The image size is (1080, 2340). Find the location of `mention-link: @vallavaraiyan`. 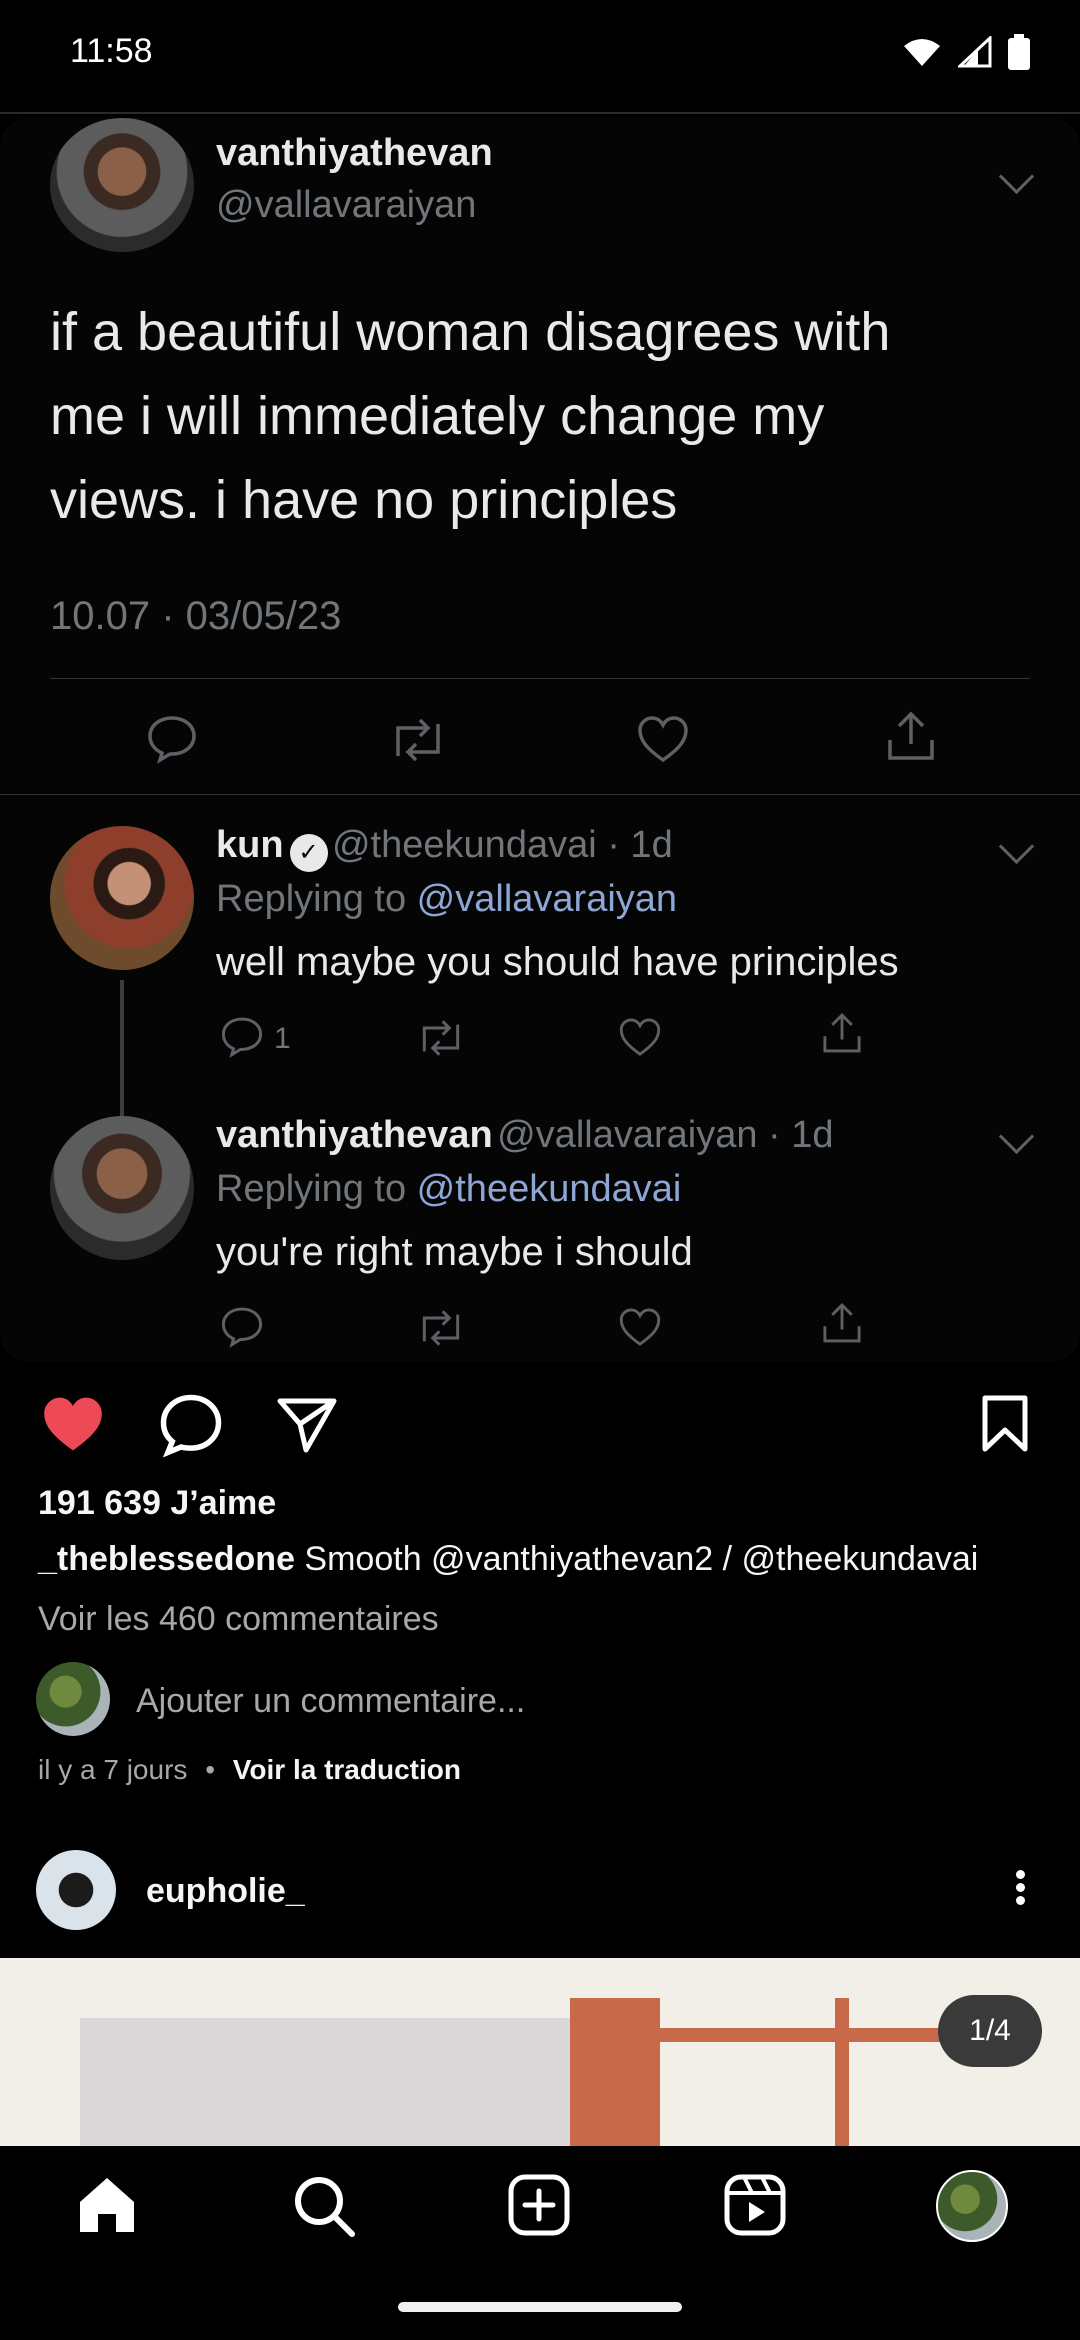

mention-link: @vallavaraiyan is located at coordinates (547, 899).